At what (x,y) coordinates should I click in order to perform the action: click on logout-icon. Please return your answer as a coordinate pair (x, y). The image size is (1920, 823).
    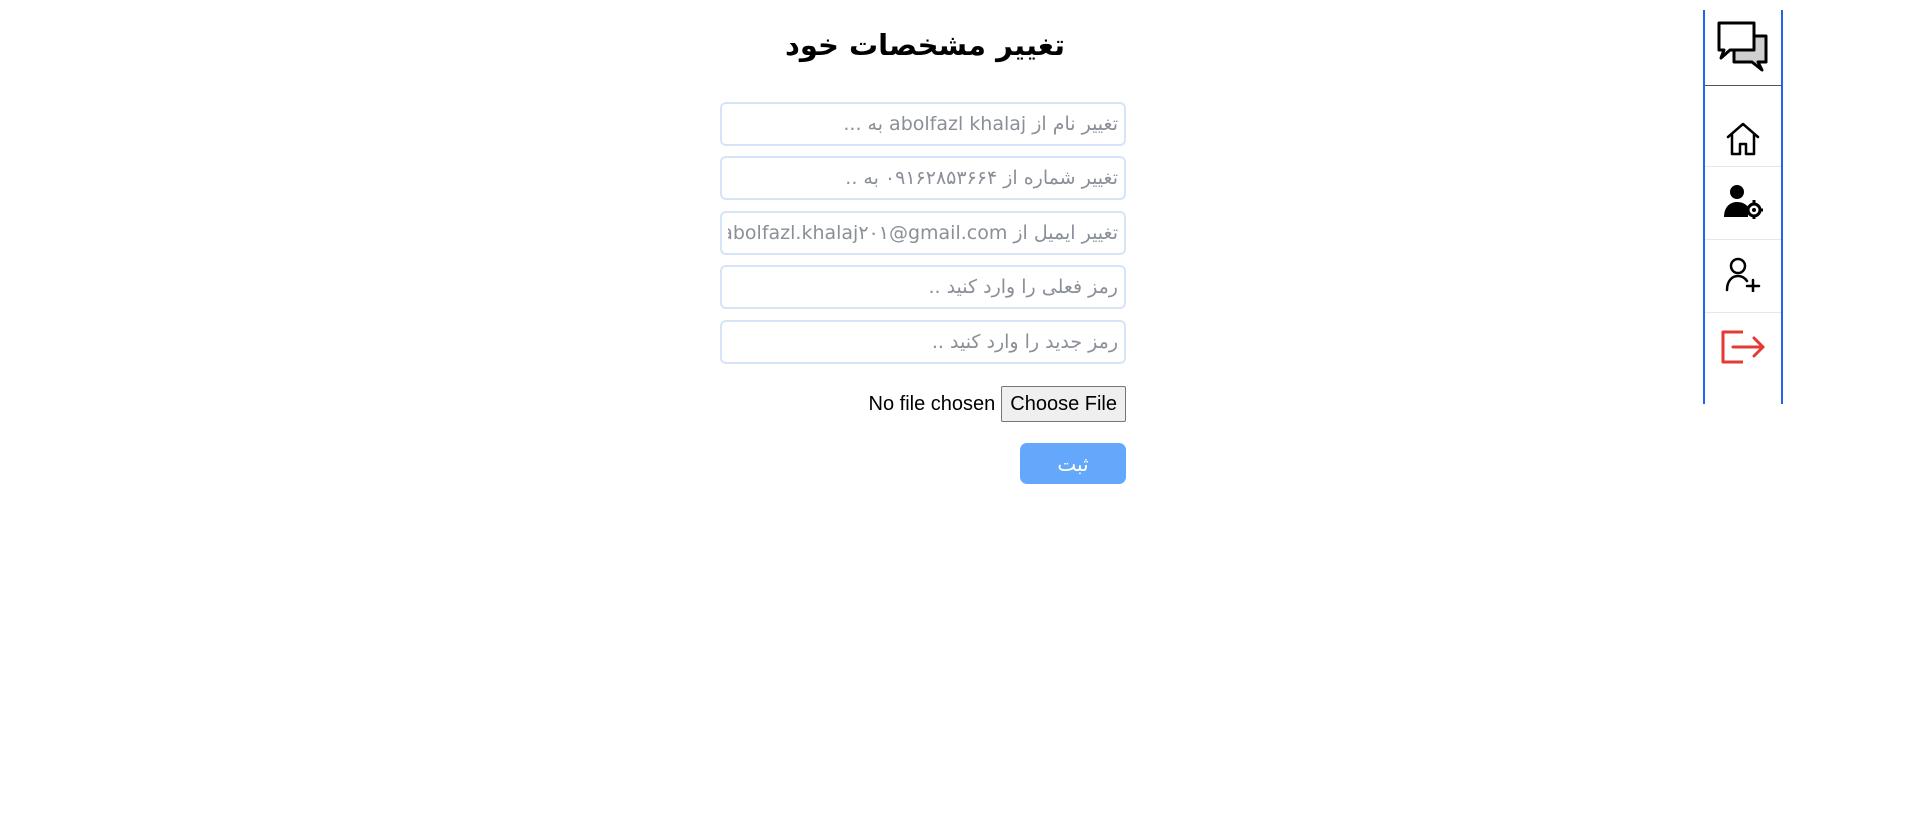
    Looking at the image, I should click on (1743, 349).